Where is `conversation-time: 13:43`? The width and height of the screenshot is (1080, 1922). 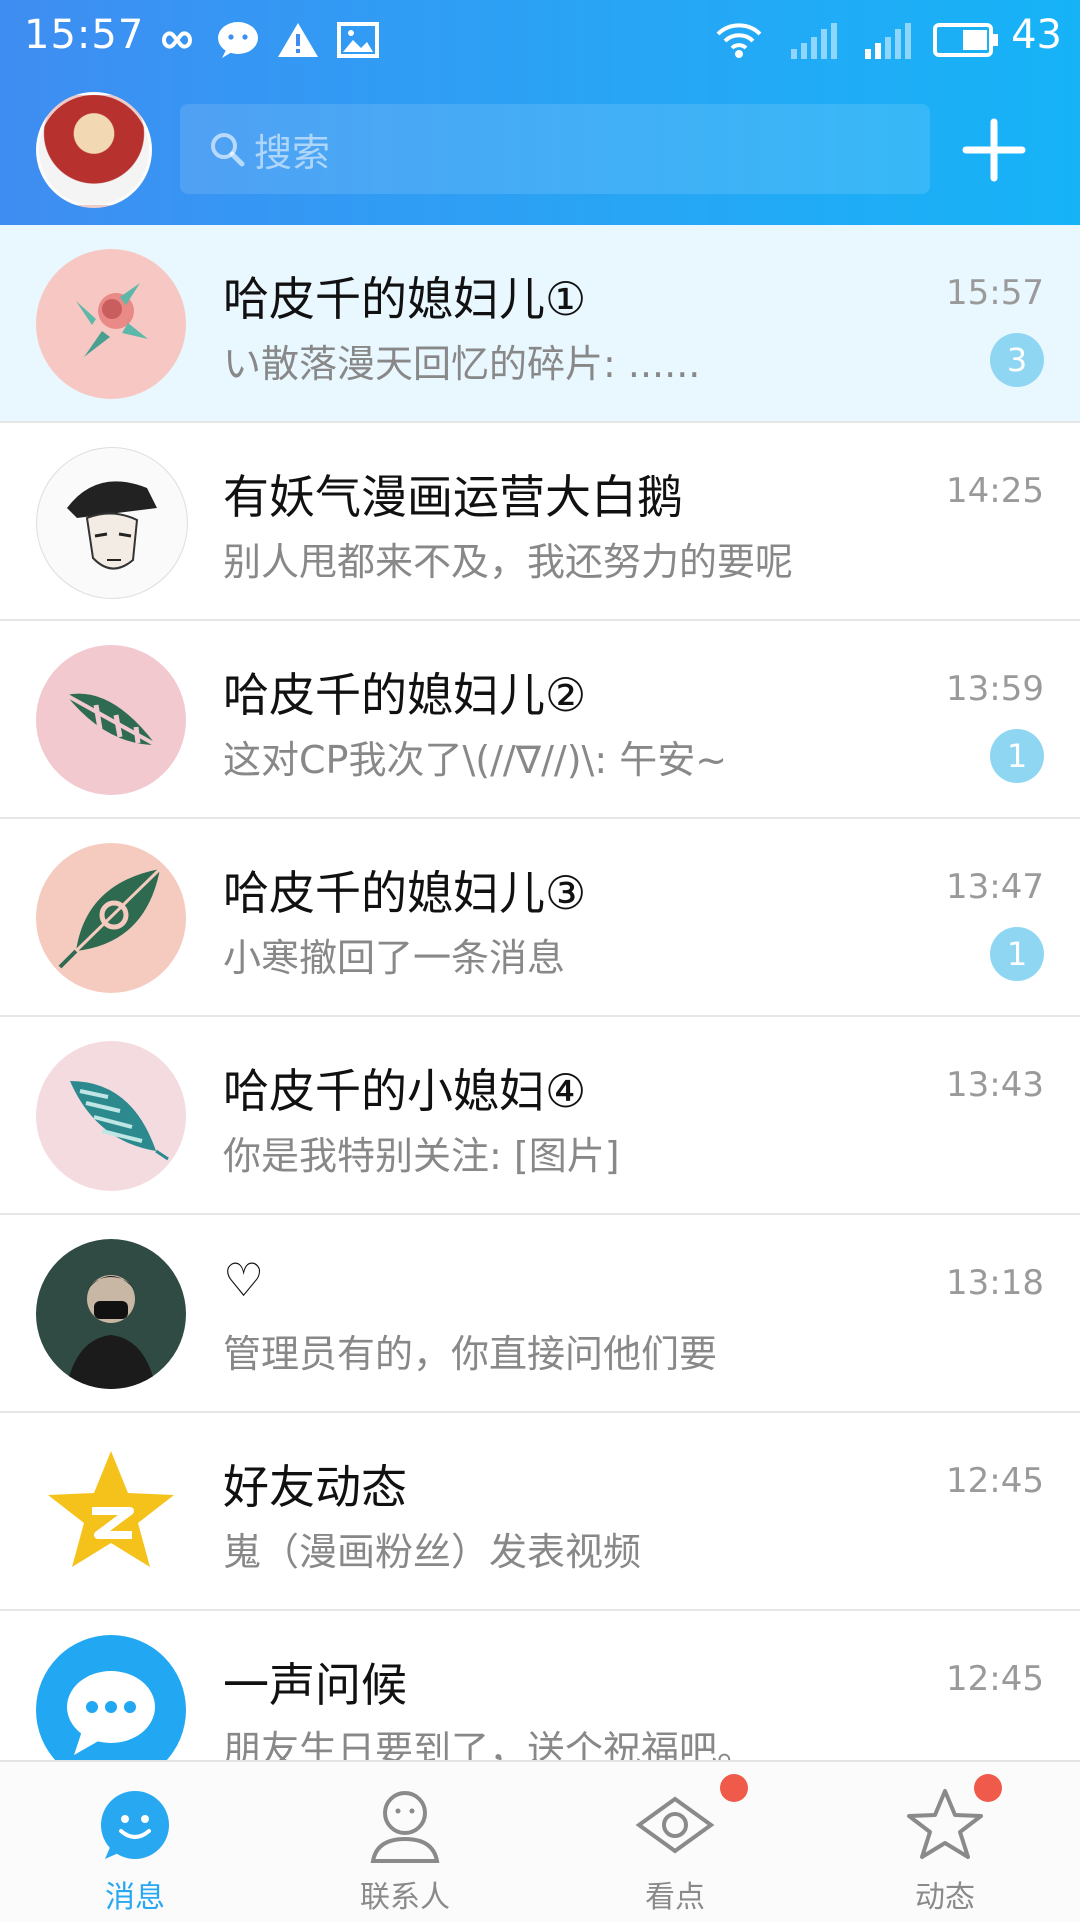
conversation-time: 13:43 is located at coordinates (995, 1085).